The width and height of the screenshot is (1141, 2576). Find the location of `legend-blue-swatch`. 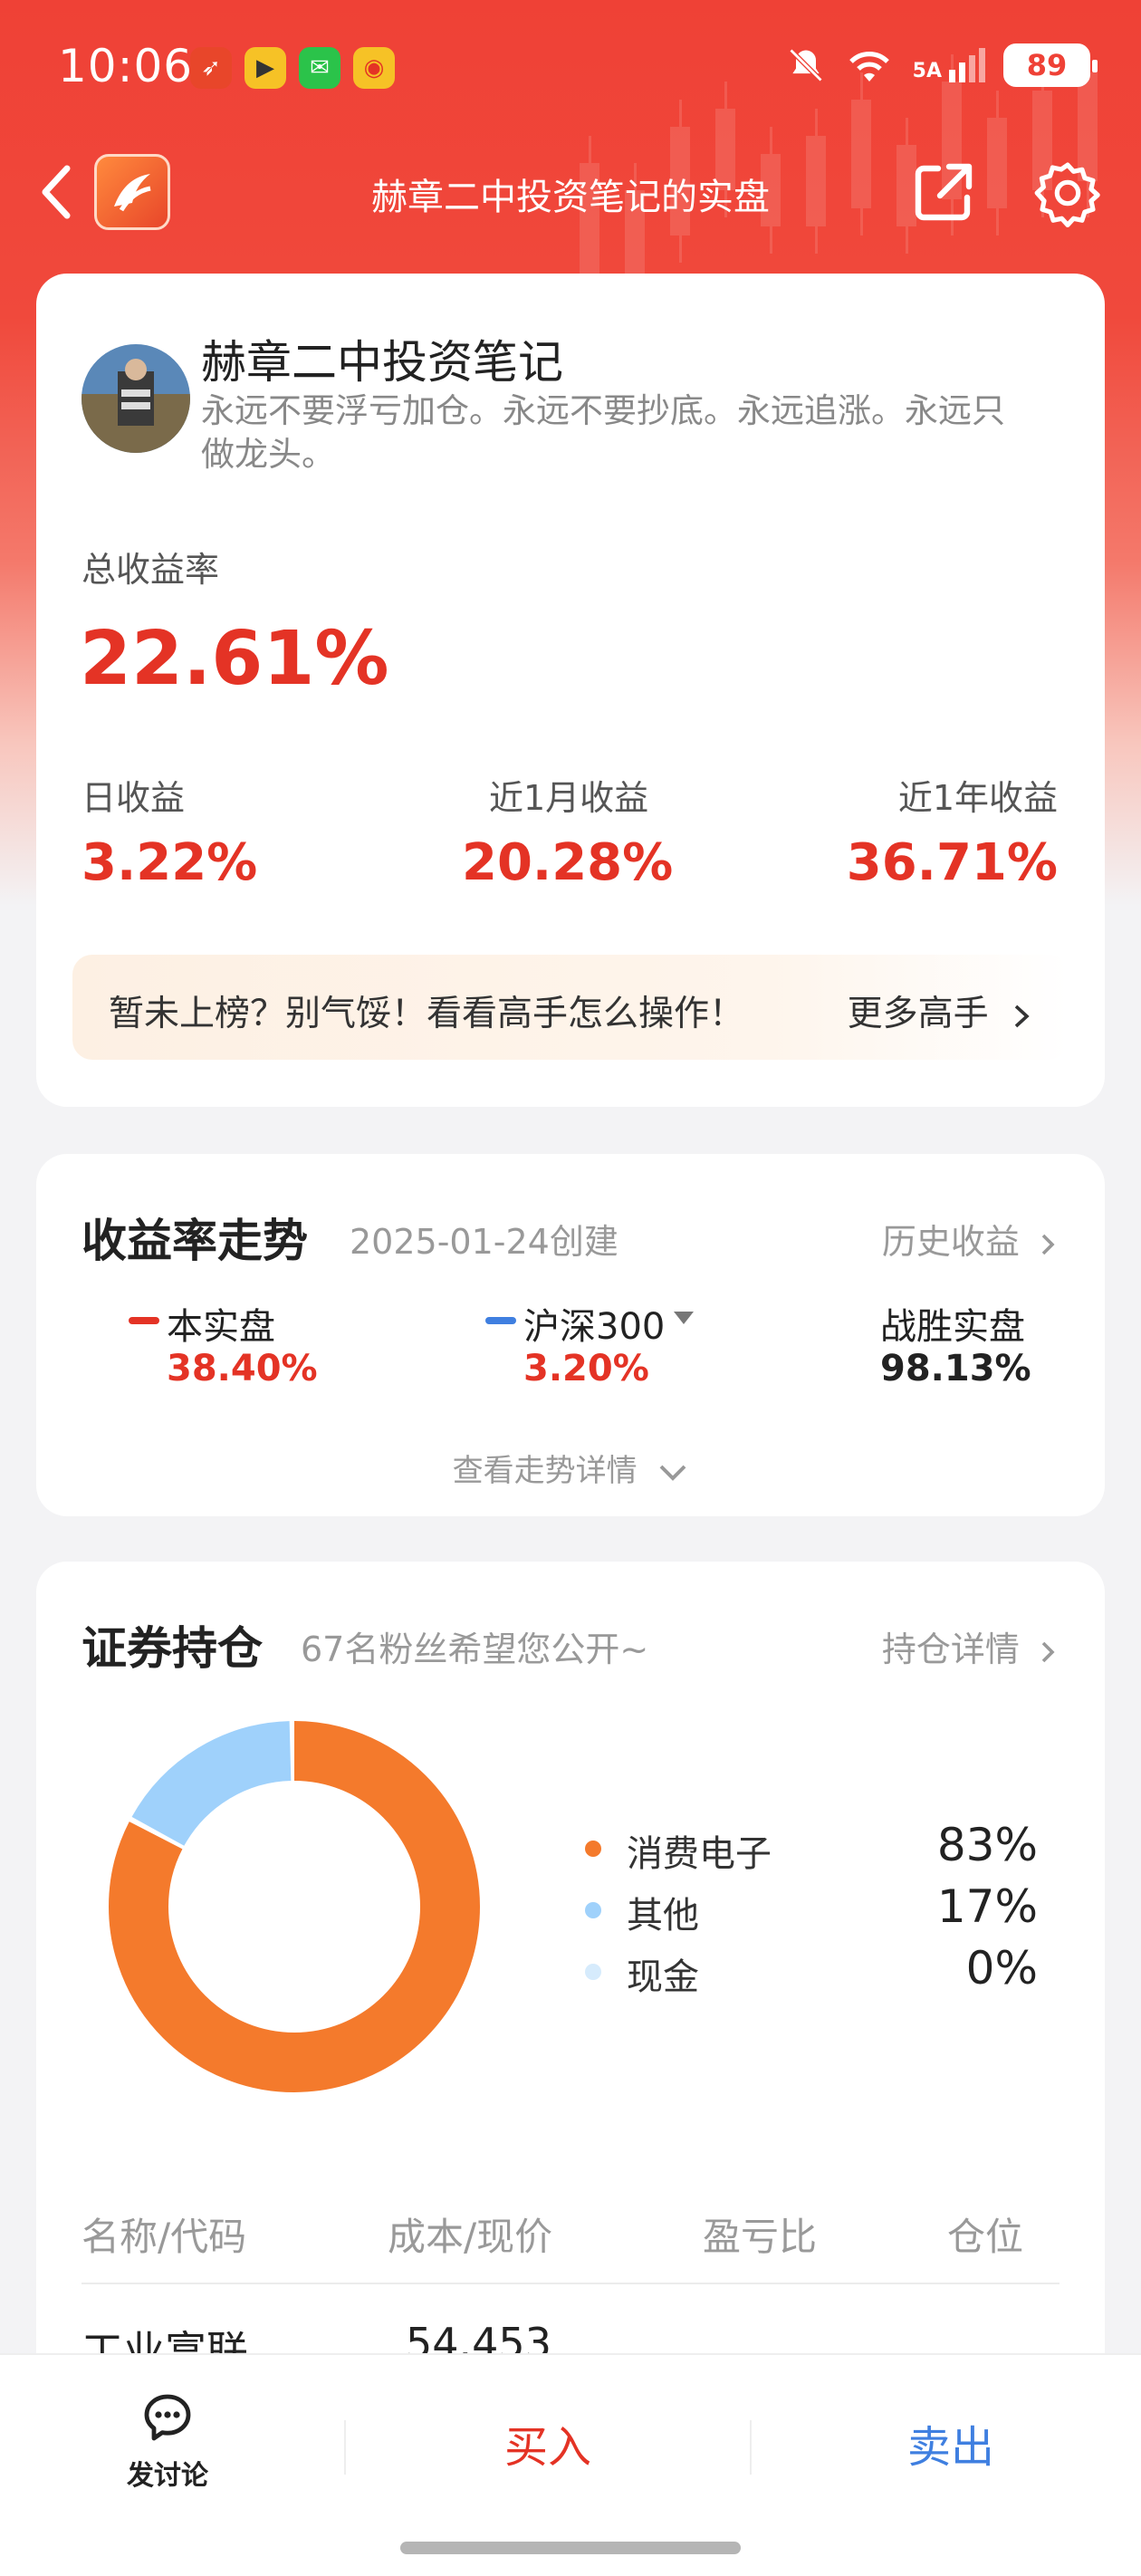

legend-blue-swatch is located at coordinates (501, 1320).